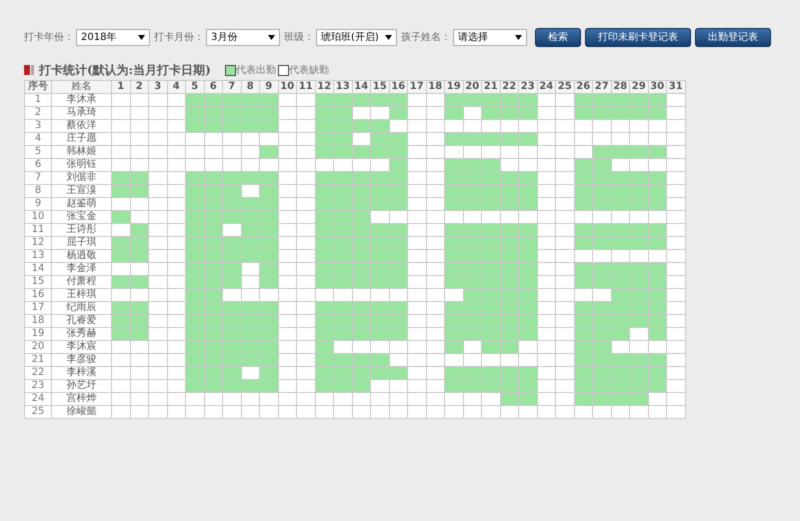 The width and height of the screenshot is (800, 521). I want to click on table-cell: 李金泽, so click(82, 269).